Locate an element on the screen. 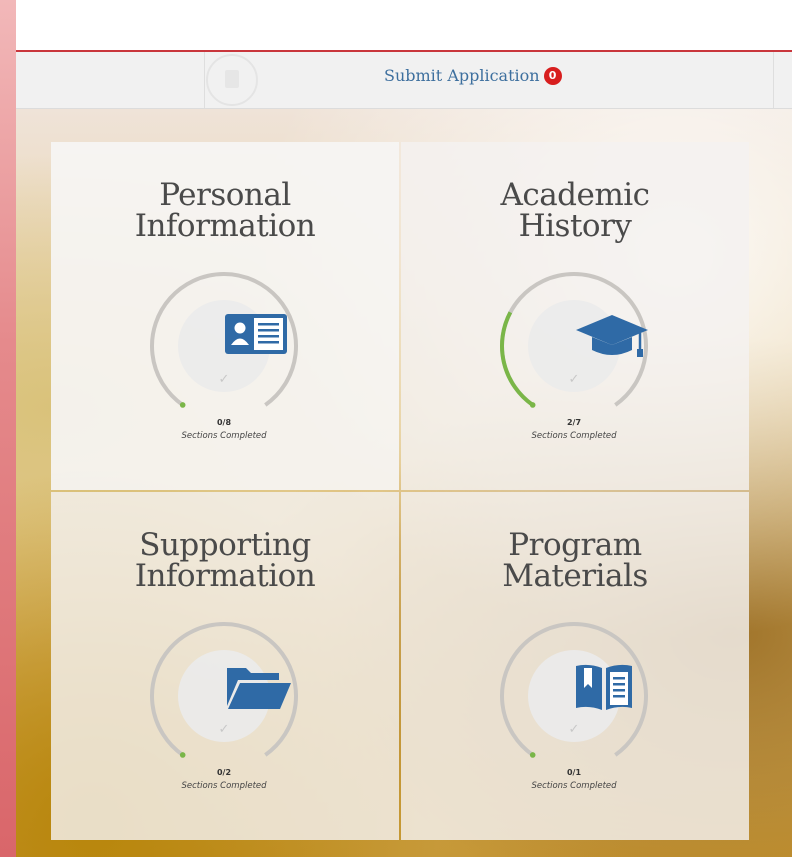  submit-application-link: Submit Application 0 is located at coordinates (473, 75).